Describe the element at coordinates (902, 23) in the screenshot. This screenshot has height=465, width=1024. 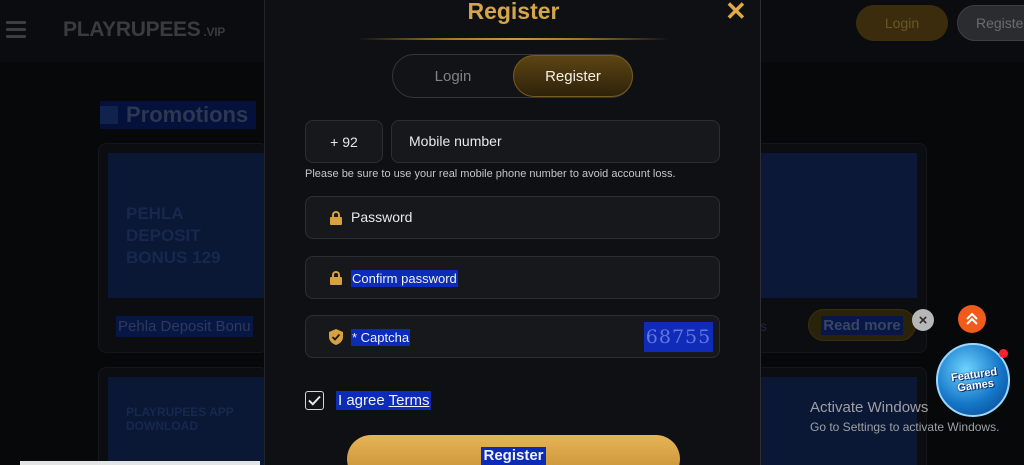
I see `header-login-button: Login` at that location.